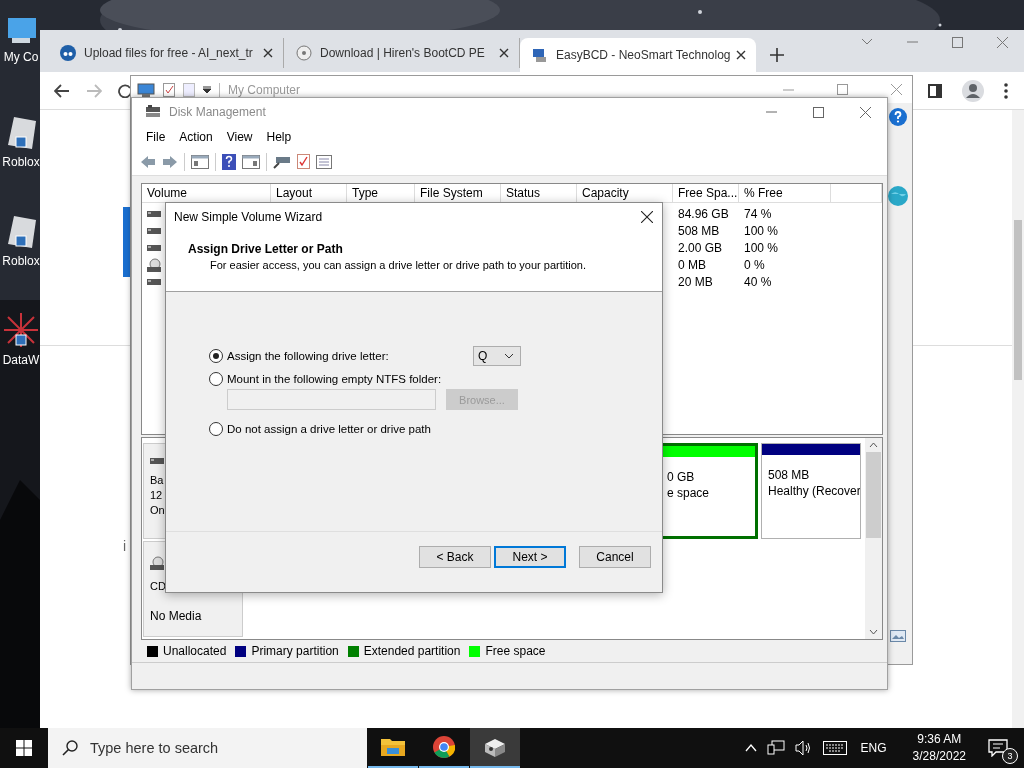 The width and height of the screenshot is (1024, 768). What do you see at coordinates (412, 651) in the screenshot?
I see `legend-label: Extended partition` at bounding box center [412, 651].